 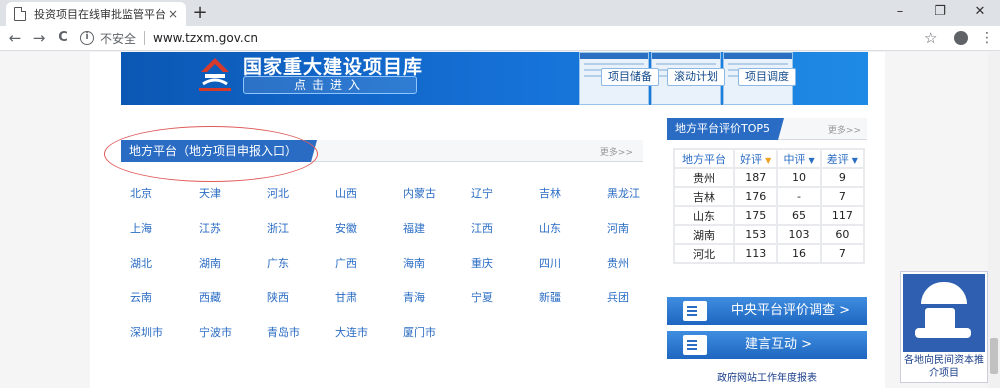 What do you see at coordinates (482, 297) in the screenshot?
I see `region-link: 宁夏` at bounding box center [482, 297].